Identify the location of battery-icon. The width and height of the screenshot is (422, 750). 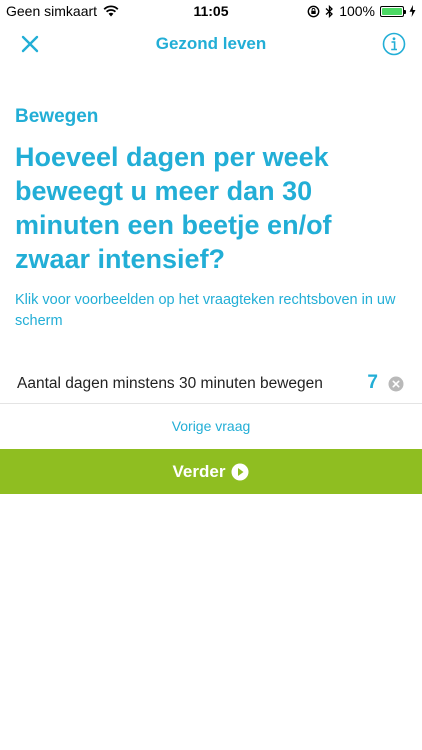
(393, 11).